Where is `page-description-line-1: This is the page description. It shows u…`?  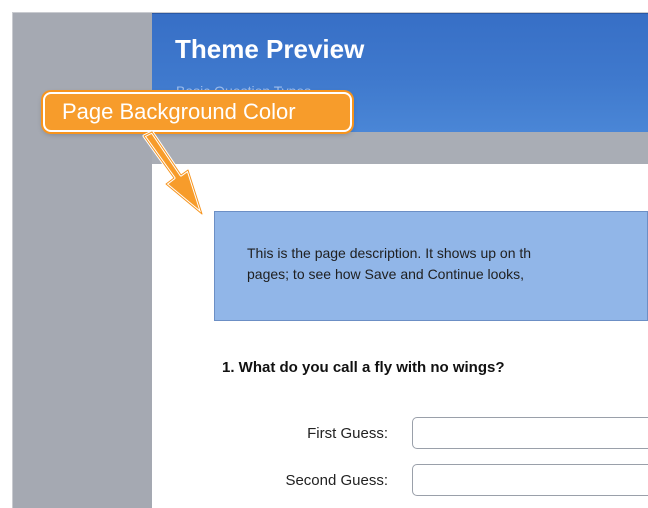
page-description-line-1: This is the page description. It shows u… is located at coordinates (389, 253).